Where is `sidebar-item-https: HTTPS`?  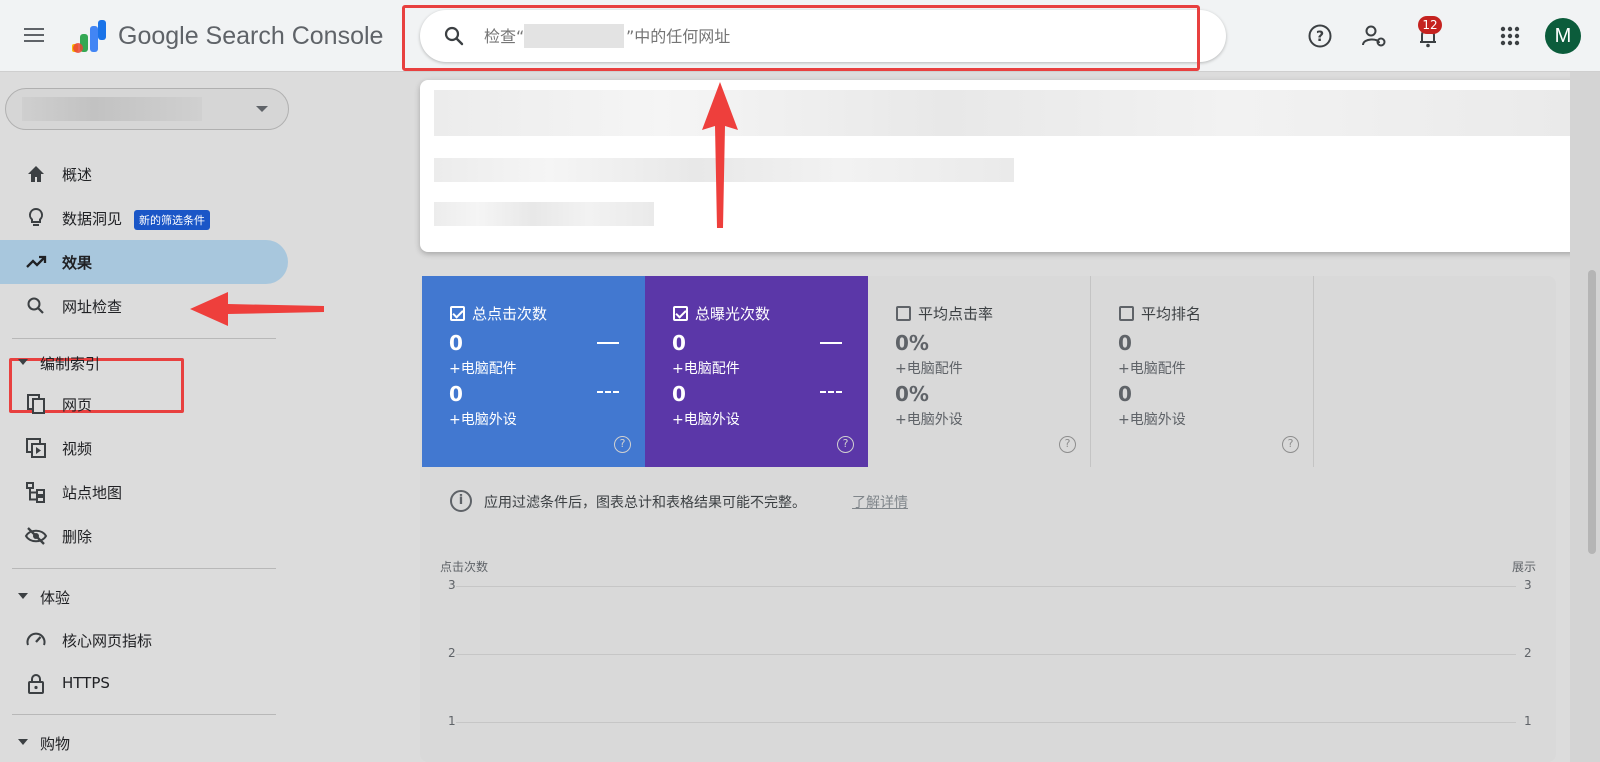
sidebar-item-https: HTTPS is located at coordinates (144, 684).